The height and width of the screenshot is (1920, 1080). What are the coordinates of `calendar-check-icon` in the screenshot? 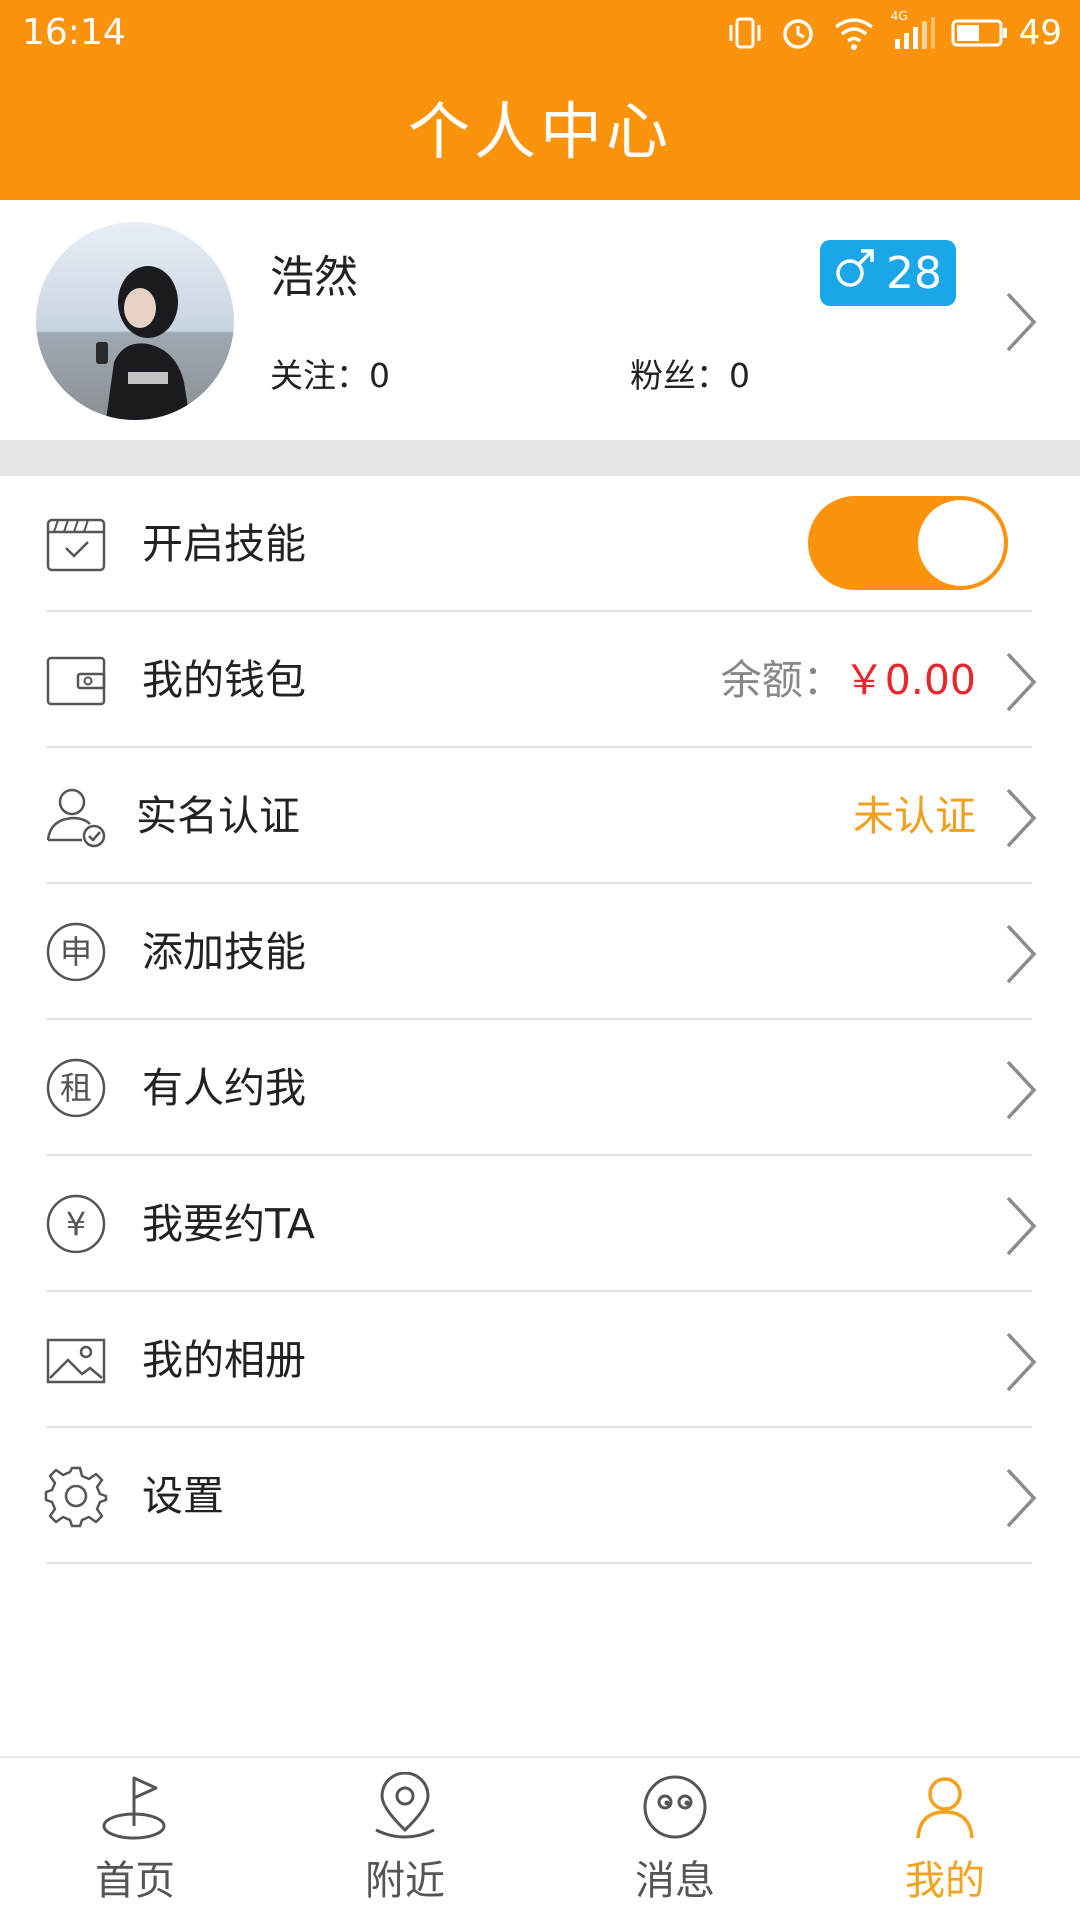 It's located at (76, 544).